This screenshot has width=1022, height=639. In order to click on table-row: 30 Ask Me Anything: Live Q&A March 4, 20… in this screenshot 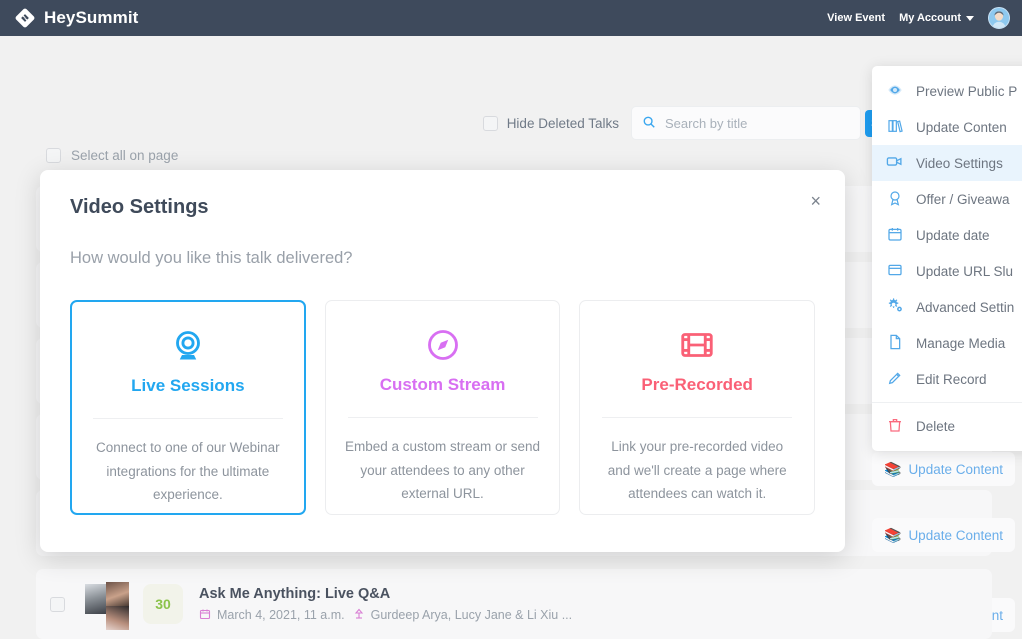, I will do `click(514, 604)`.